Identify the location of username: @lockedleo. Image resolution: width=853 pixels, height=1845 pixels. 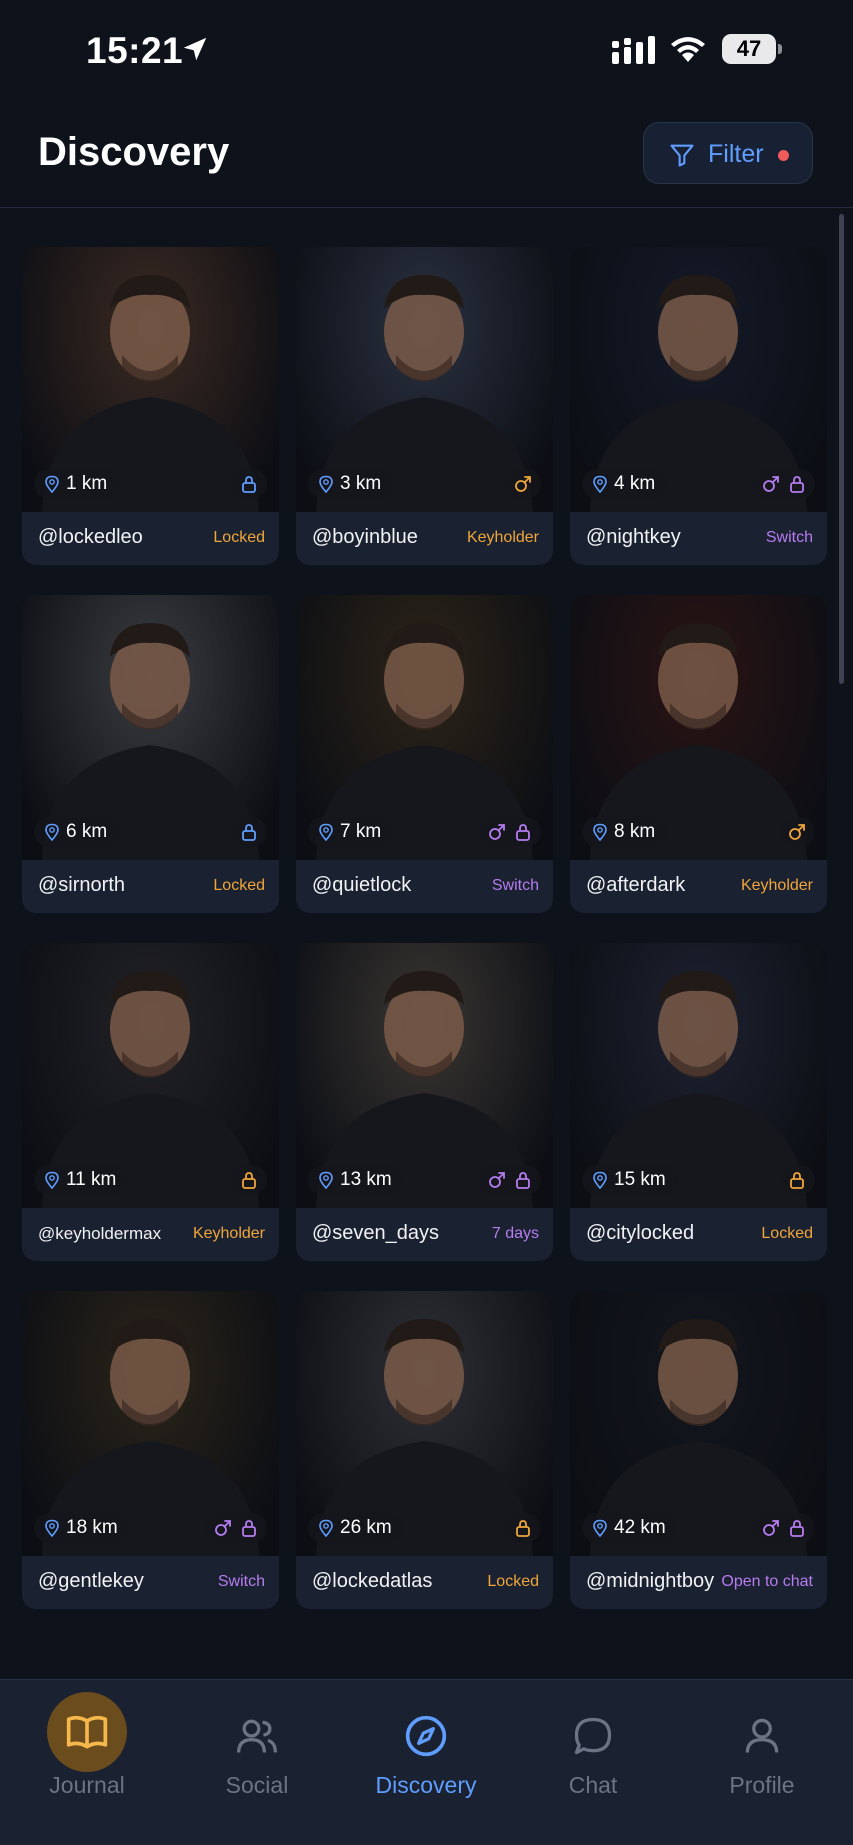
(90, 537).